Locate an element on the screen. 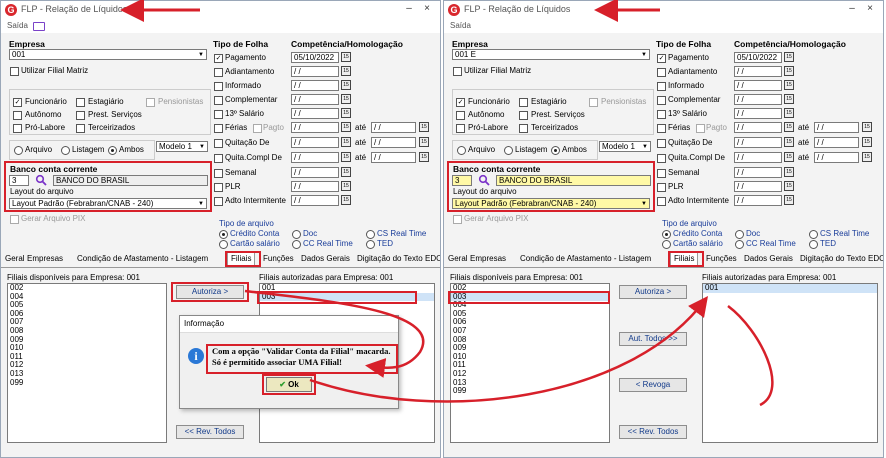  cc-real-time-radio is located at coordinates (739, 244).